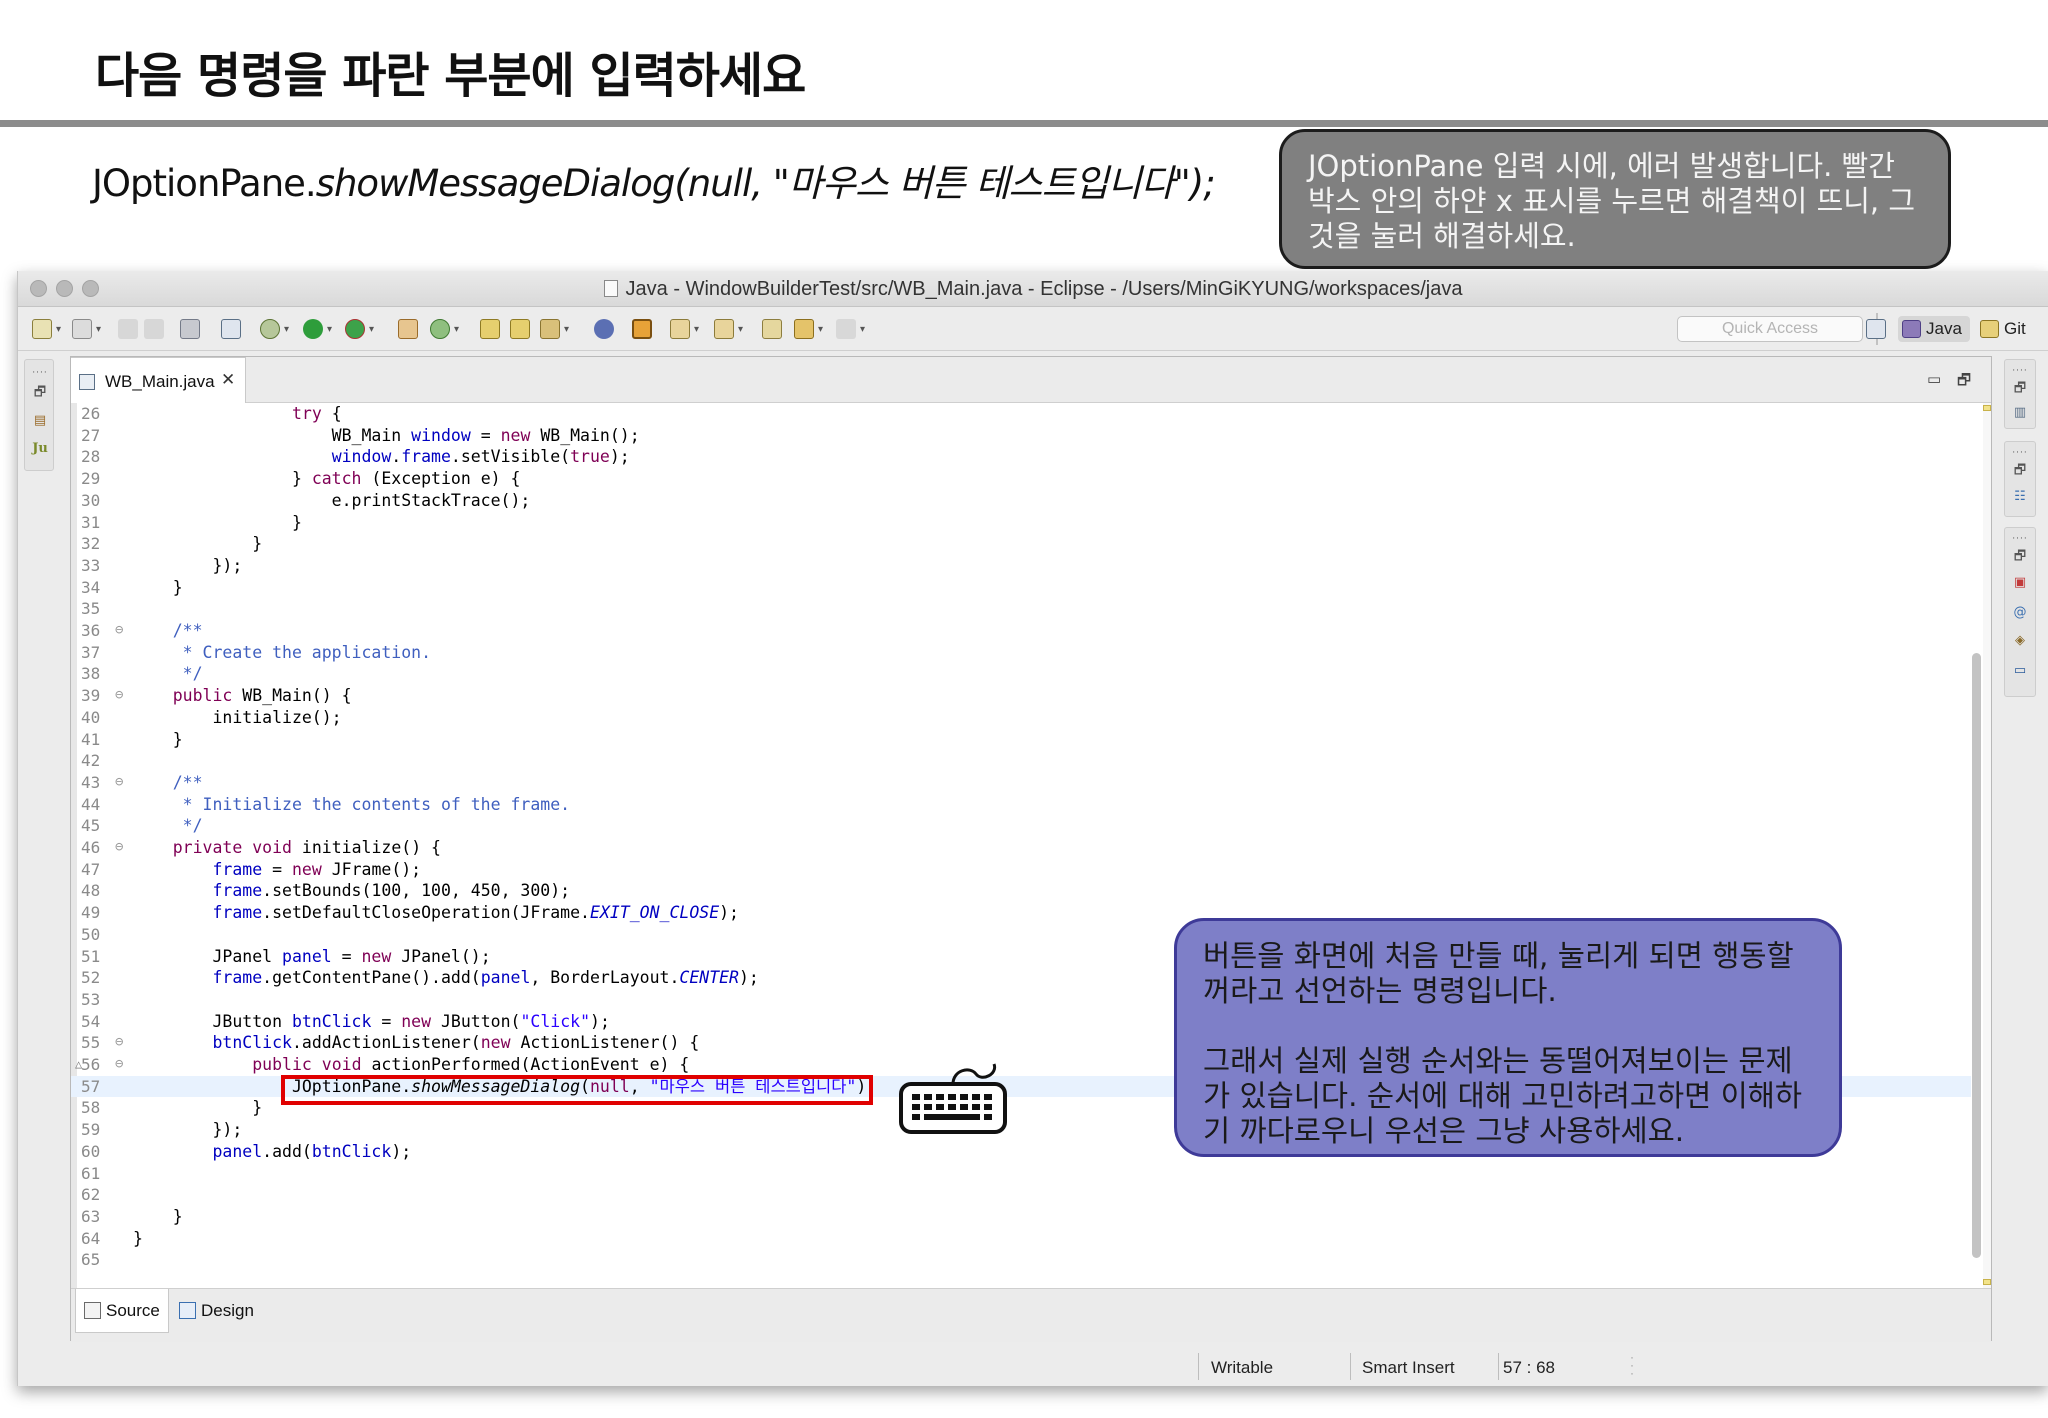 Image resolution: width=2048 pixels, height=1418 pixels. What do you see at coordinates (1021, 414) in the screenshot?
I see `code-line: 26 try {` at bounding box center [1021, 414].